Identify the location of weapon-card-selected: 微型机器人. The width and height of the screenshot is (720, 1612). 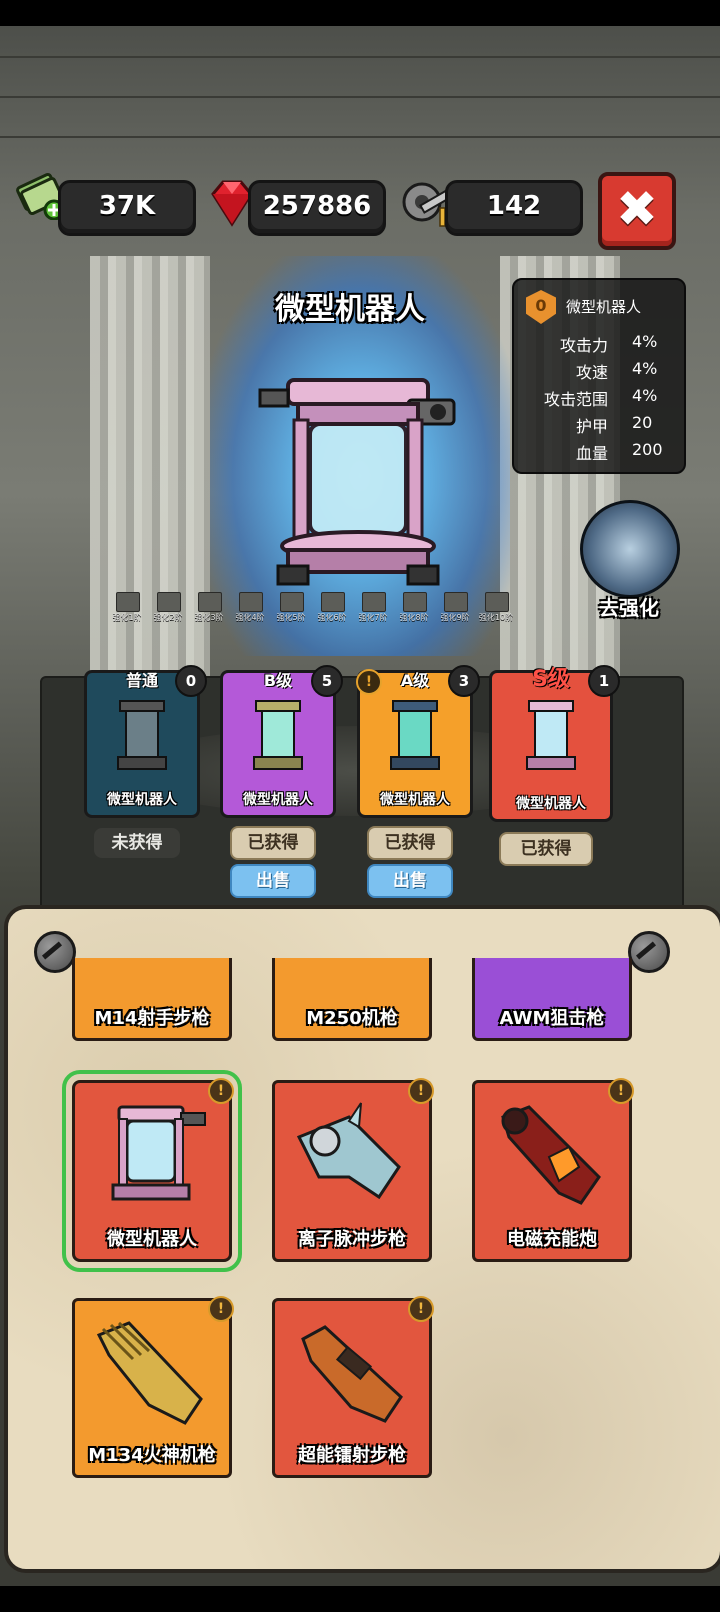
(152, 1171).